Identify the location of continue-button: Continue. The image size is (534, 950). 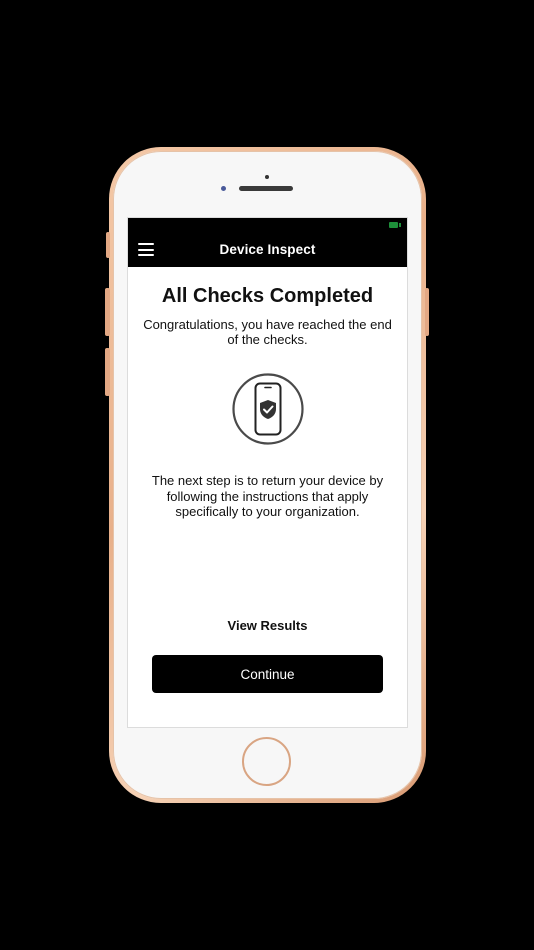
(267, 674).